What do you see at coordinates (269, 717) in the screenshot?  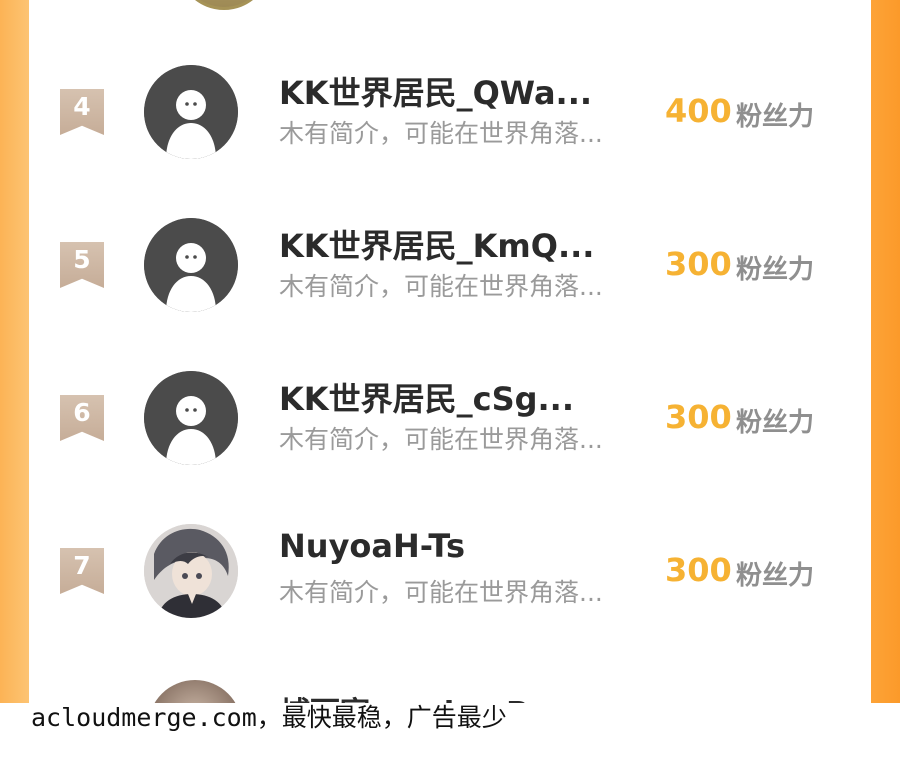 I see `watermark-text: acloudmerge.com，最快最稳，广告最少` at bounding box center [269, 717].